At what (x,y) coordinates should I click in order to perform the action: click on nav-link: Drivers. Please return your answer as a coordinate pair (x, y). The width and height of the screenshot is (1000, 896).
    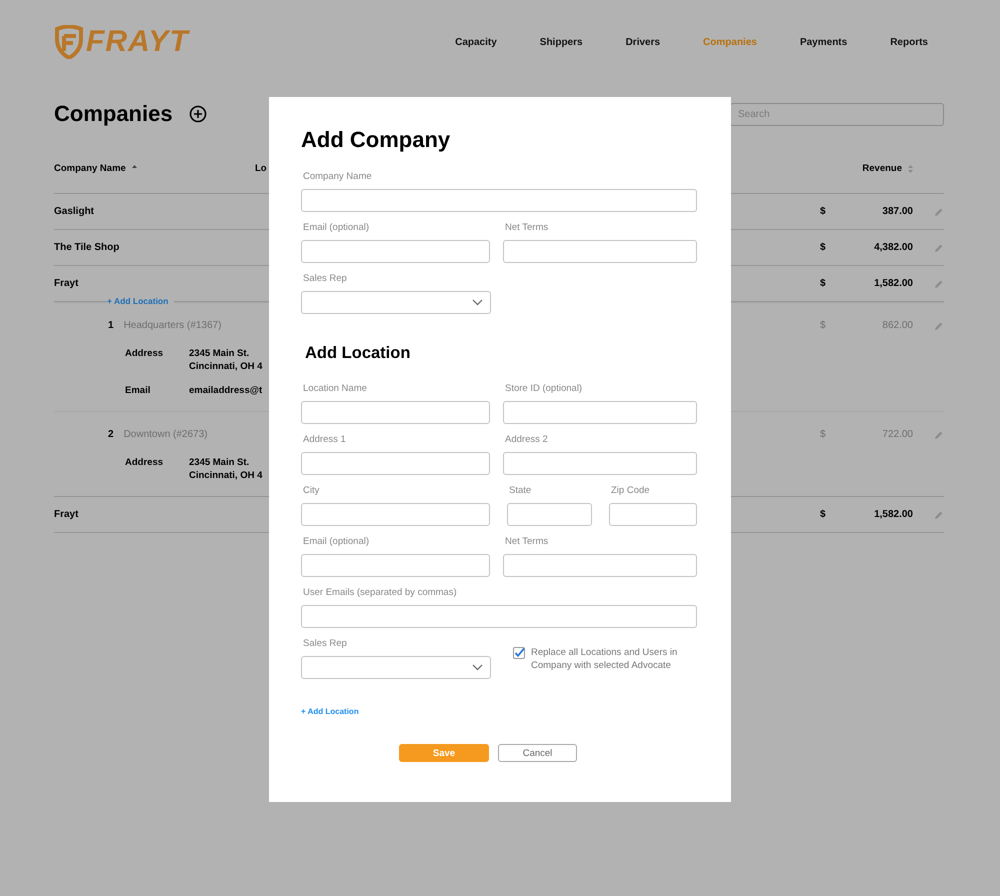
    Looking at the image, I should click on (643, 42).